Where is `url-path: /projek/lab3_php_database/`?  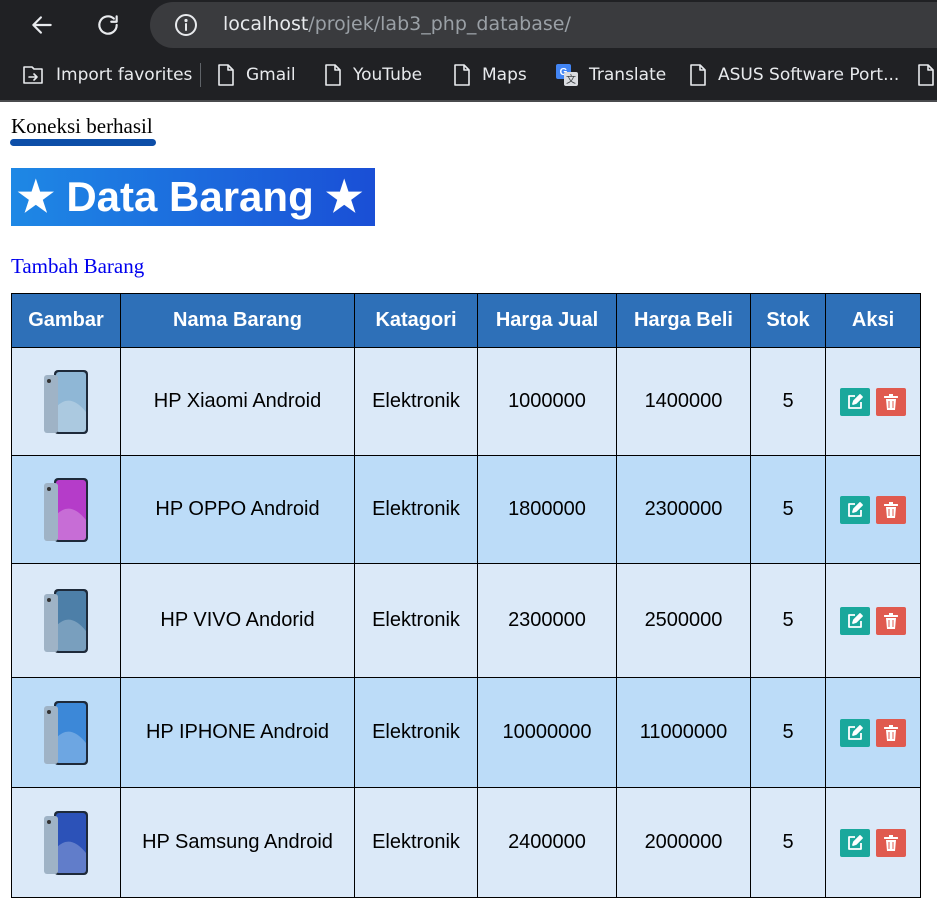 url-path: /projek/lab3_php_database/ is located at coordinates (439, 24).